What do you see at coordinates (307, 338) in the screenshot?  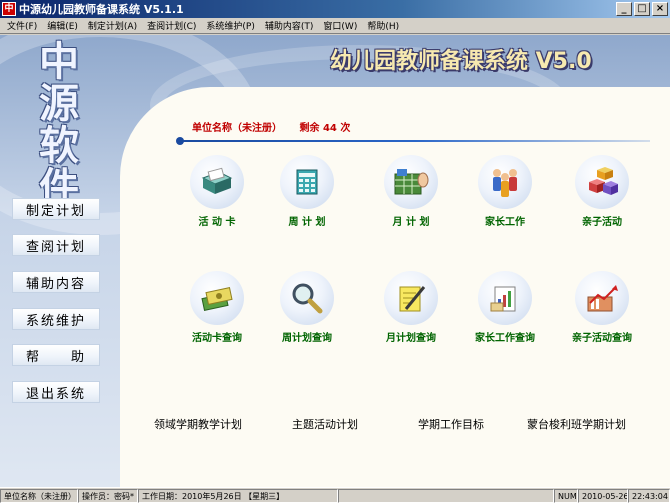 I see `feature-label: 周计划查询` at bounding box center [307, 338].